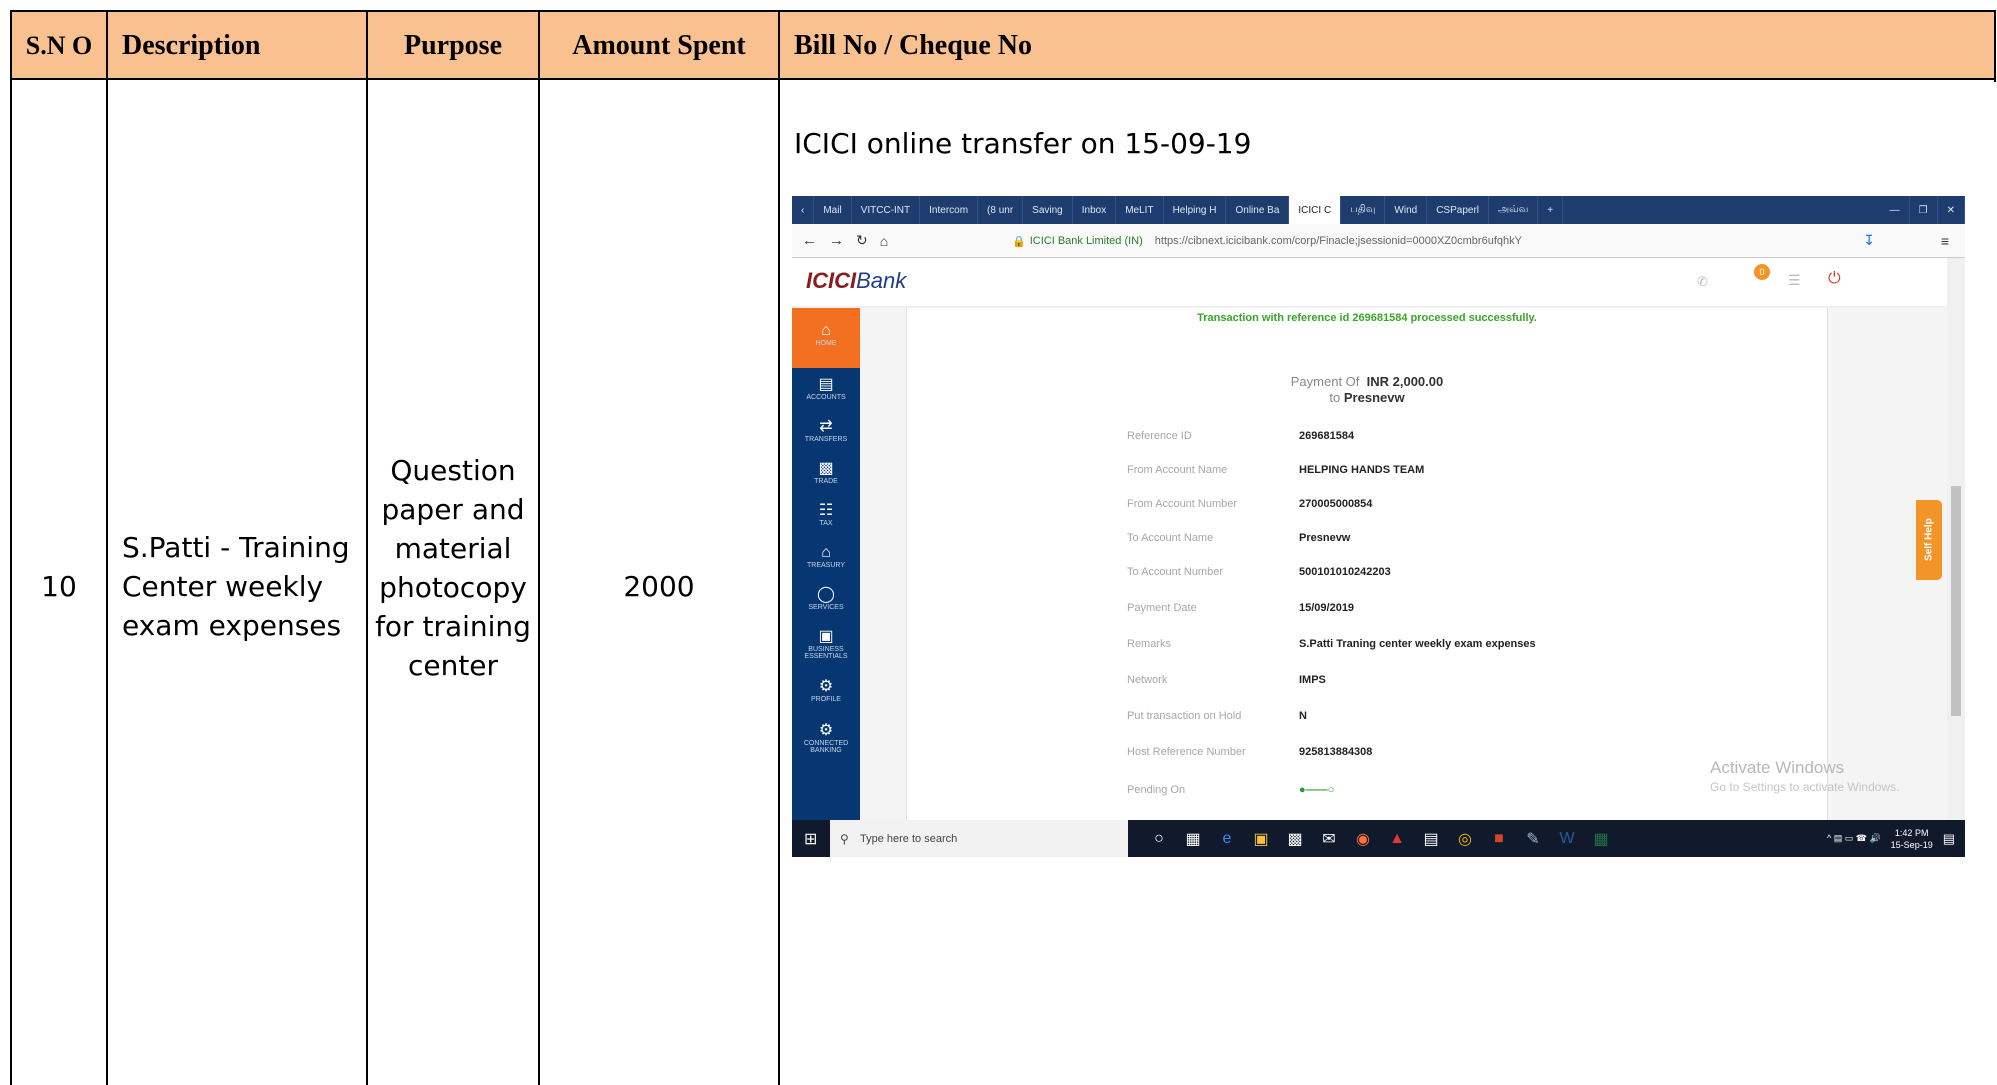 The height and width of the screenshot is (1085, 1997). I want to click on site-identity: ICICI Bank Limited (IN), so click(1086, 241).